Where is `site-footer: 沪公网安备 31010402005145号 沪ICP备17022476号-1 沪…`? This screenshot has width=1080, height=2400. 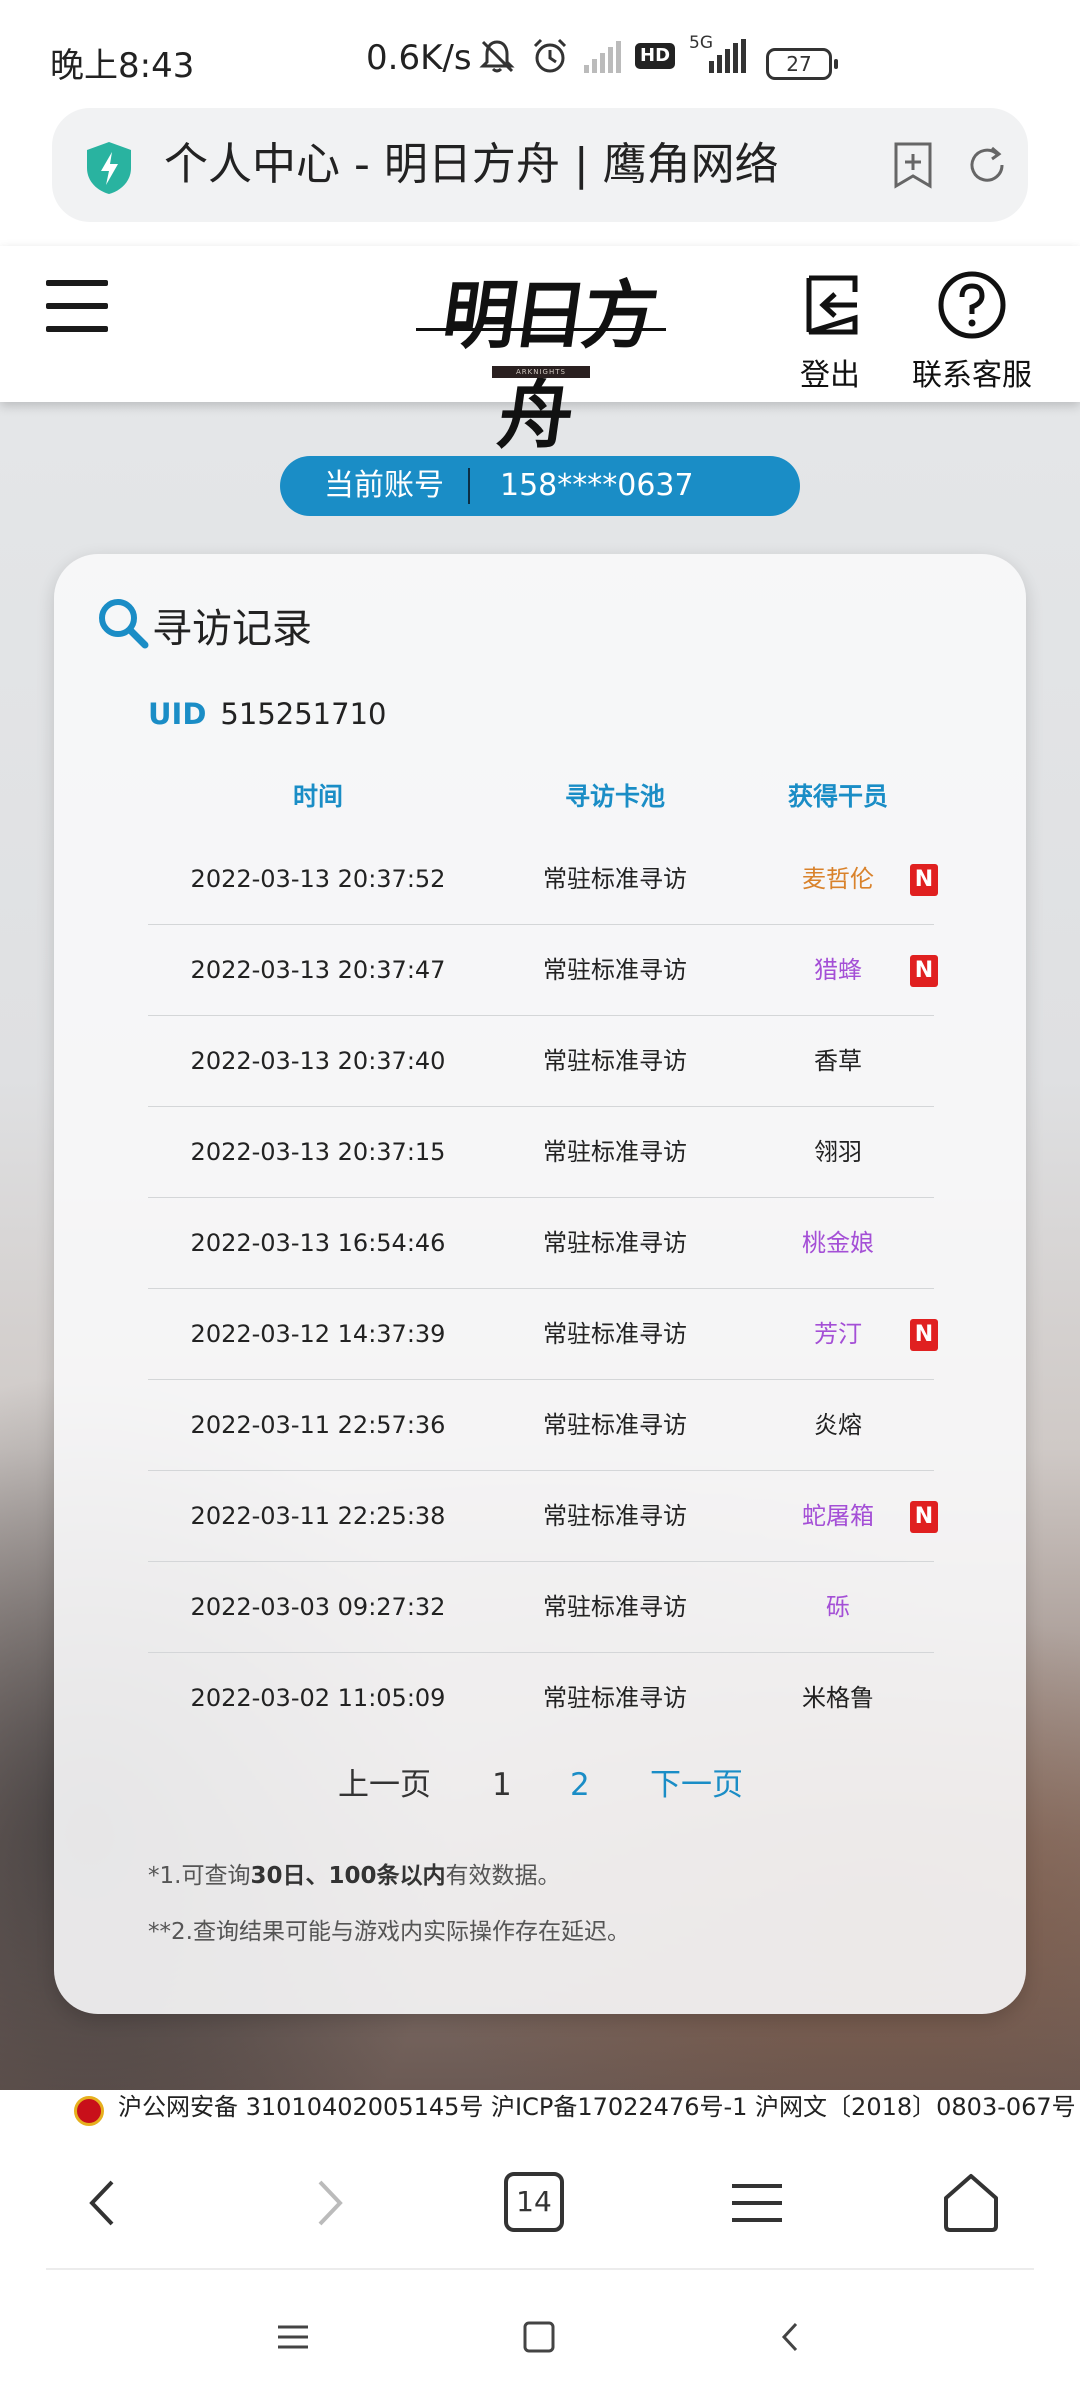 site-footer: 沪公网安备 31010402005145号 沪ICP备17022476号-1 沪… is located at coordinates (540, 2109).